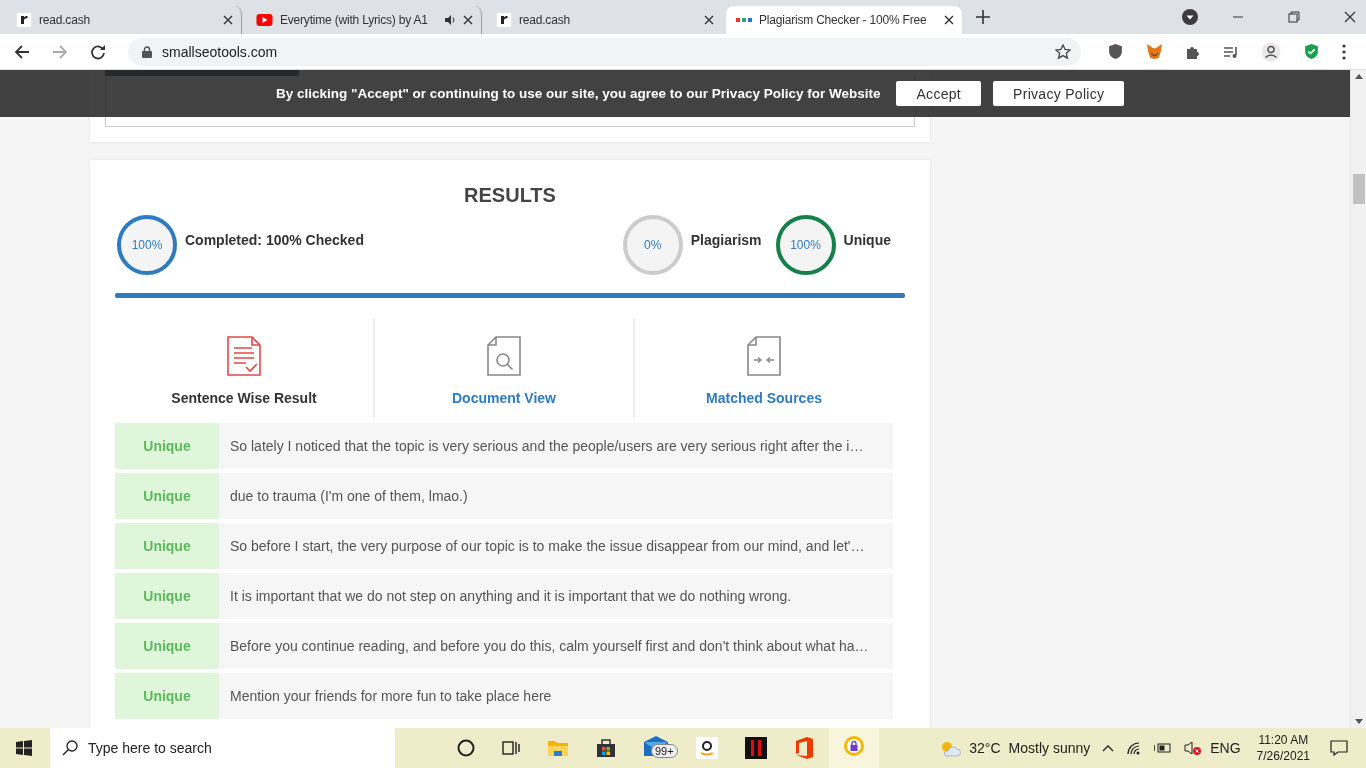 This screenshot has width=1366, height=768. What do you see at coordinates (804, 748) in the screenshot?
I see `office-icon` at bounding box center [804, 748].